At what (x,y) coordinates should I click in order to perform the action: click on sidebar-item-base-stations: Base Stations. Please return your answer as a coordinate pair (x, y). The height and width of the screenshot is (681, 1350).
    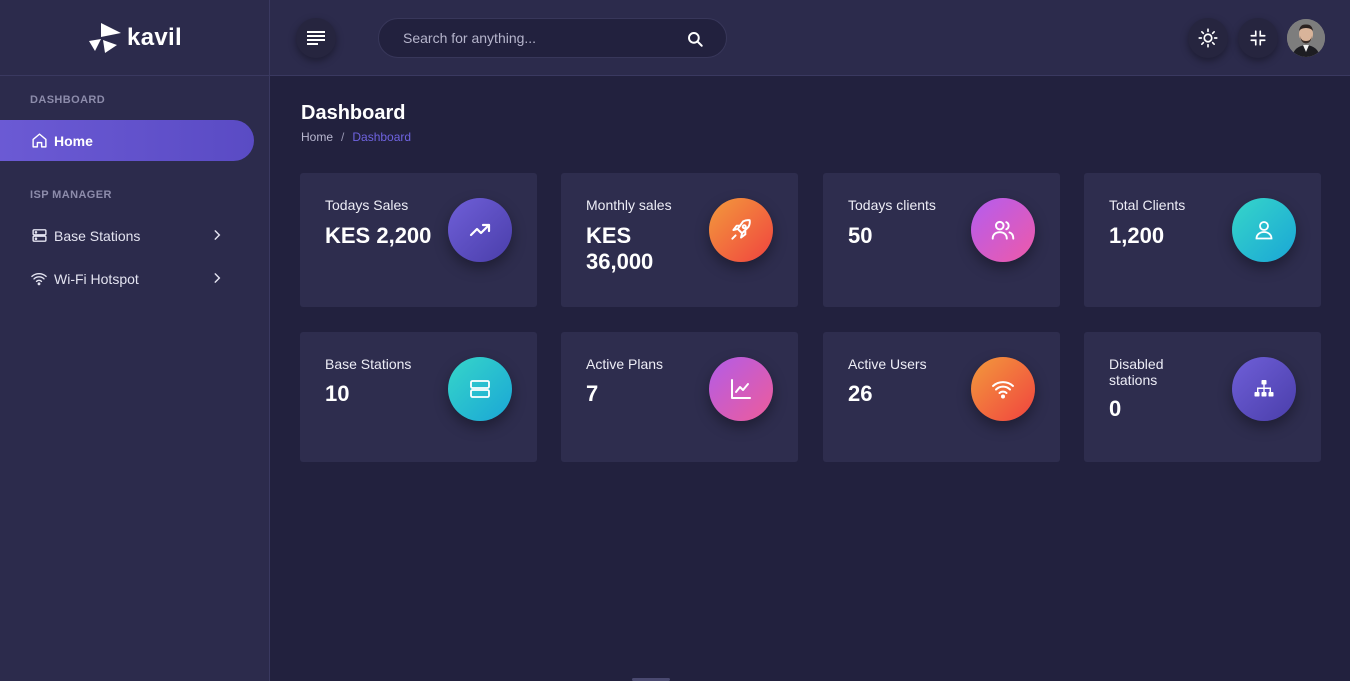
    Looking at the image, I should click on (127, 235).